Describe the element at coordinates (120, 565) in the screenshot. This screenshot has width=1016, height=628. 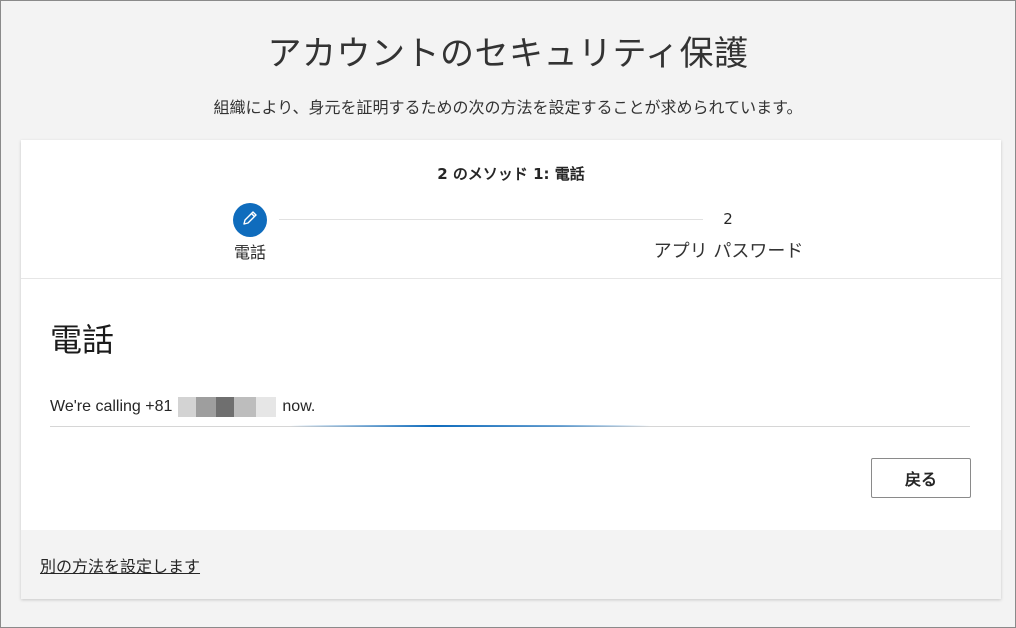
I see `alternate-method-link: 別の方法を設定します` at that location.